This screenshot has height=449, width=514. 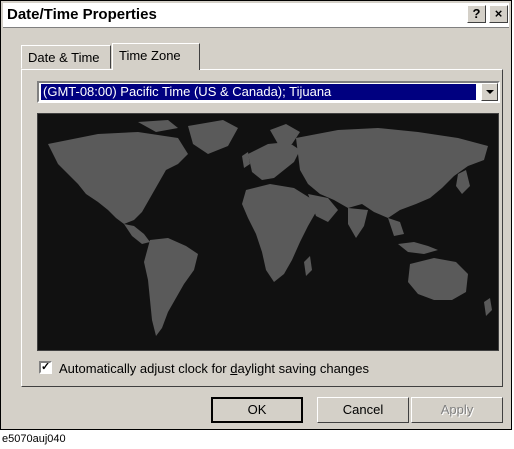 I want to click on tab-time-zone: Time Zone, so click(x=156, y=56).